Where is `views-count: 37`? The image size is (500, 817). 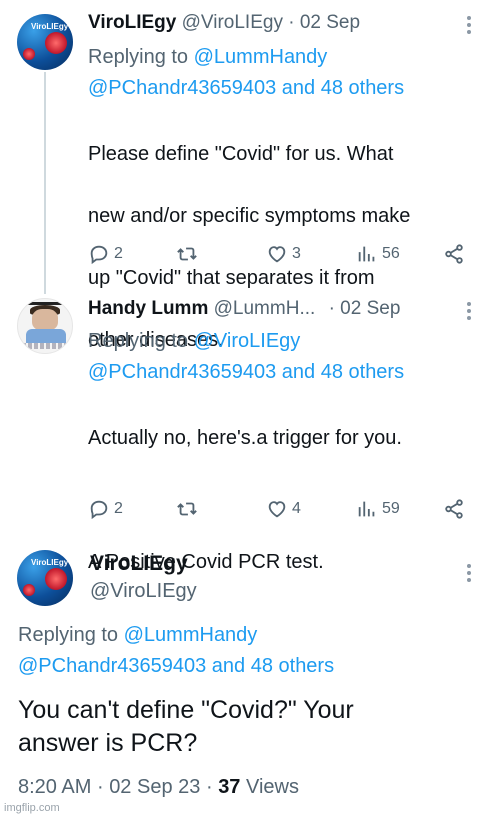 views-count: 37 is located at coordinates (229, 787).